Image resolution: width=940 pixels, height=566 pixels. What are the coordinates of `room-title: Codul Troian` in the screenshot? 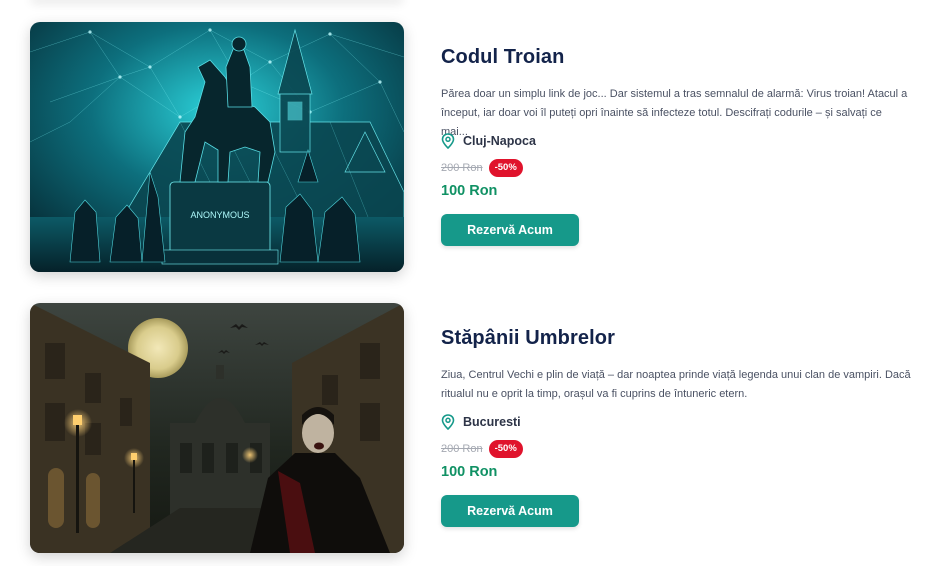 It's located at (502, 57).